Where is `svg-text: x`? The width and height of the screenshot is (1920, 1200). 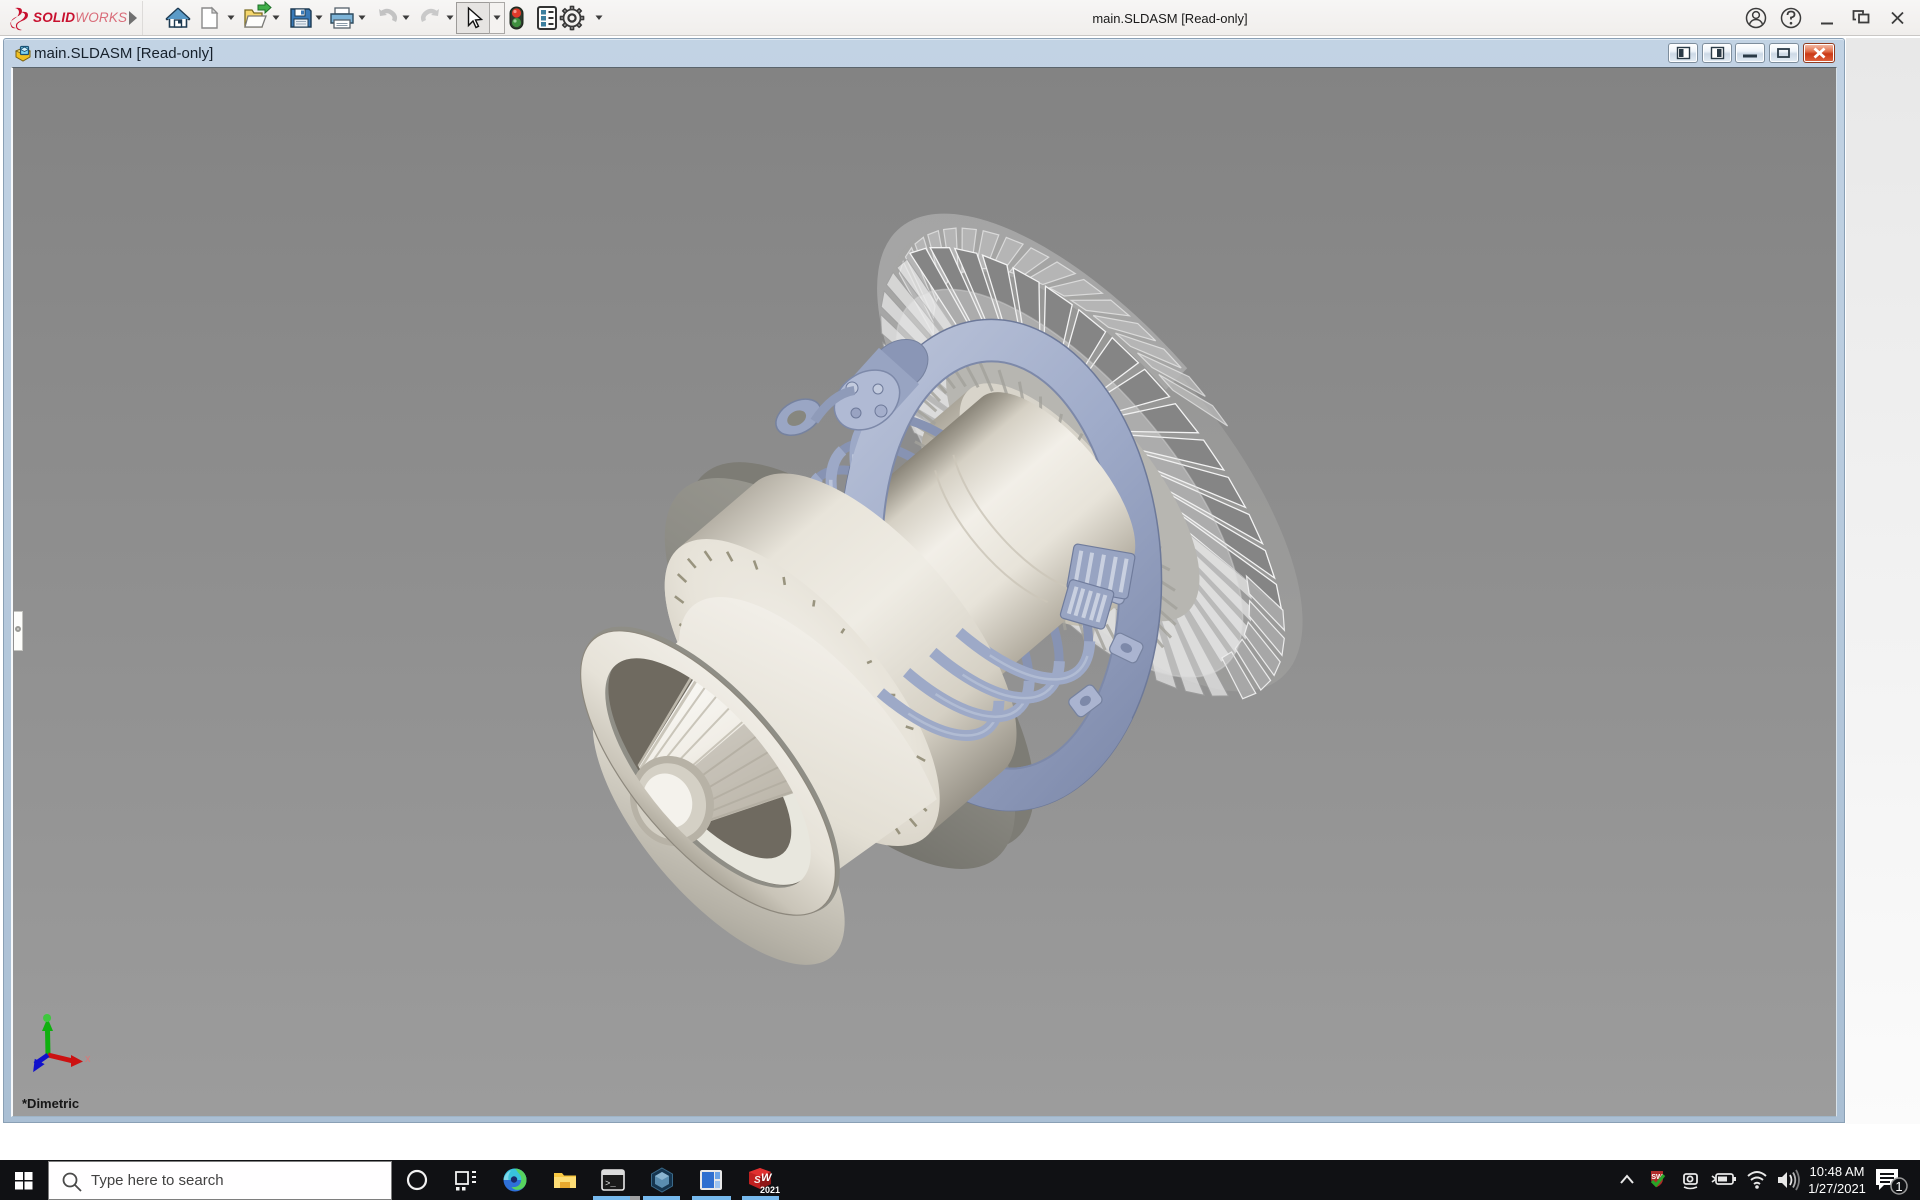
svg-text: x is located at coordinates (88, 1059).